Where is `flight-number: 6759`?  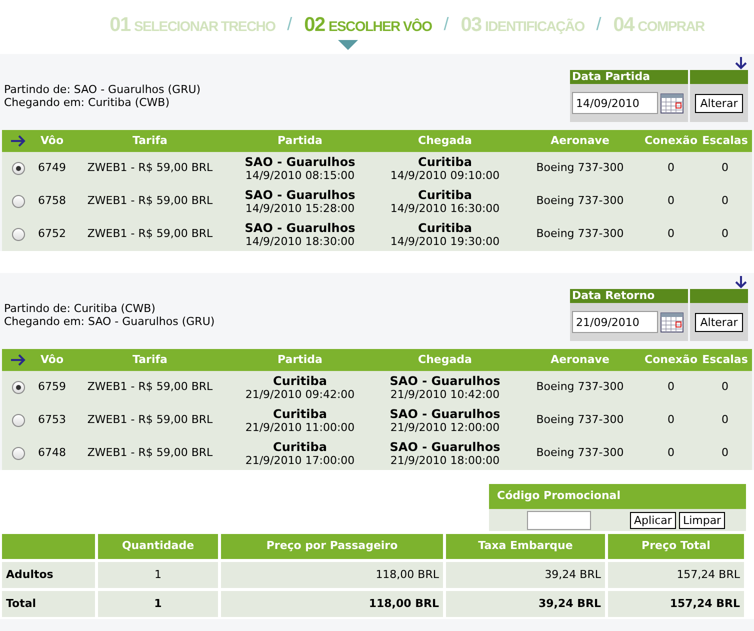 flight-number: 6759 is located at coordinates (52, 387).